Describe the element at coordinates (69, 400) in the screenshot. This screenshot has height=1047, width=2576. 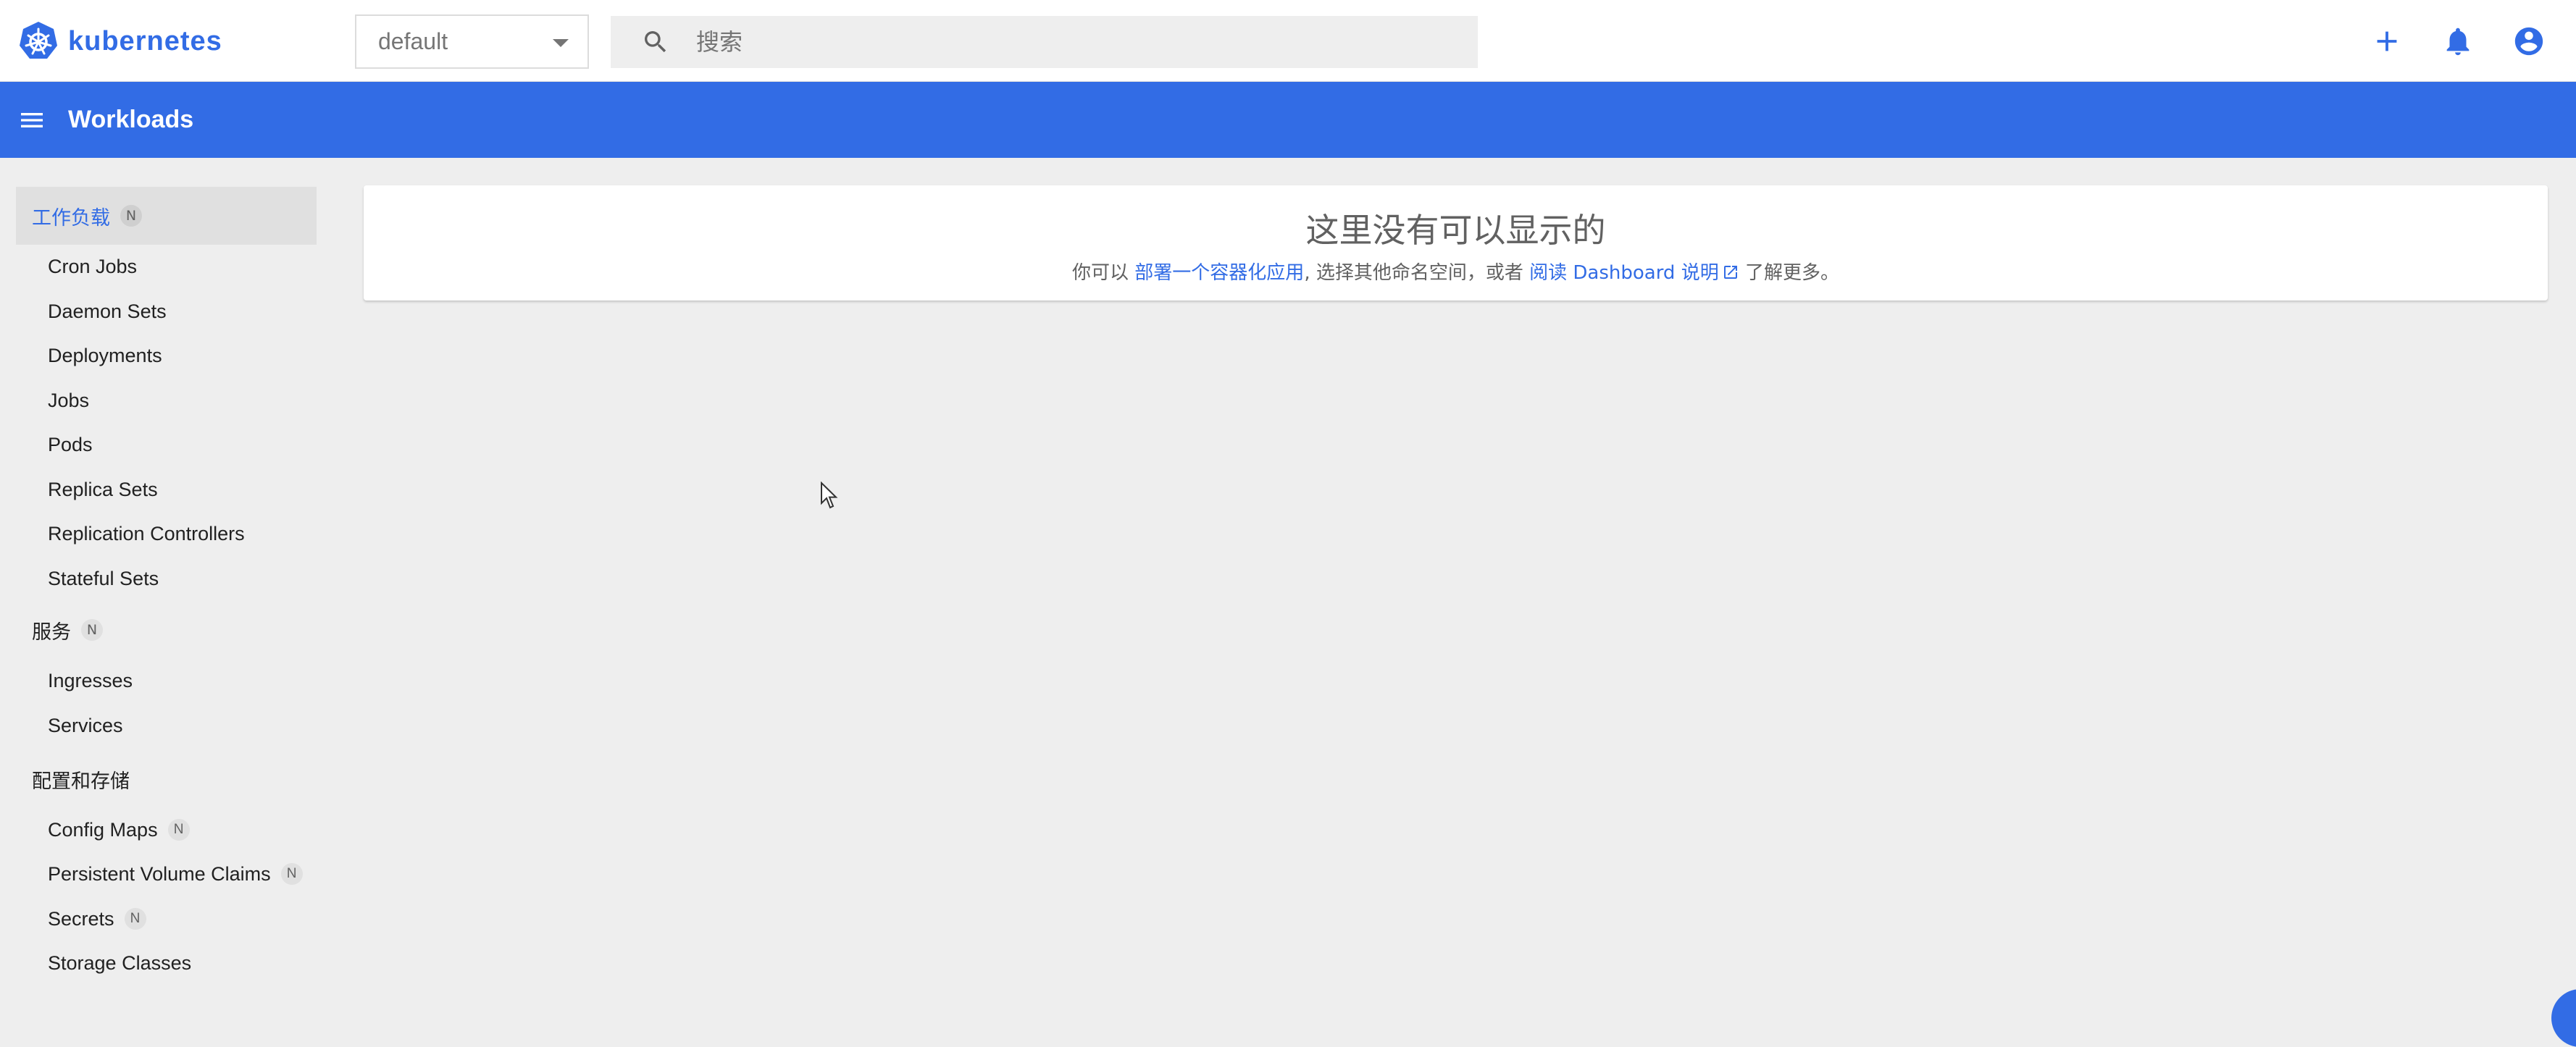
I see `sidebar-item-label: Jobs` at that location.